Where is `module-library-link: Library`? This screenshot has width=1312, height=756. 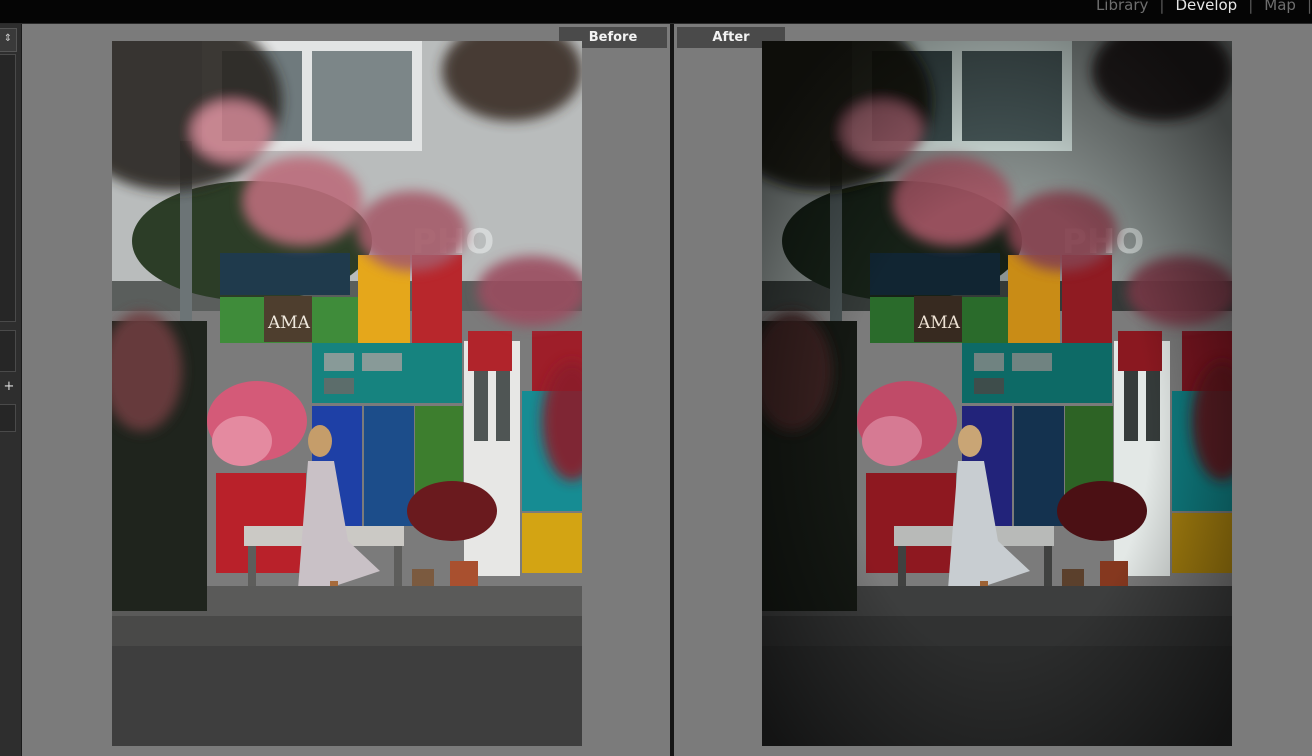
module-library-link: Library is located at coordinates (1122, 7).